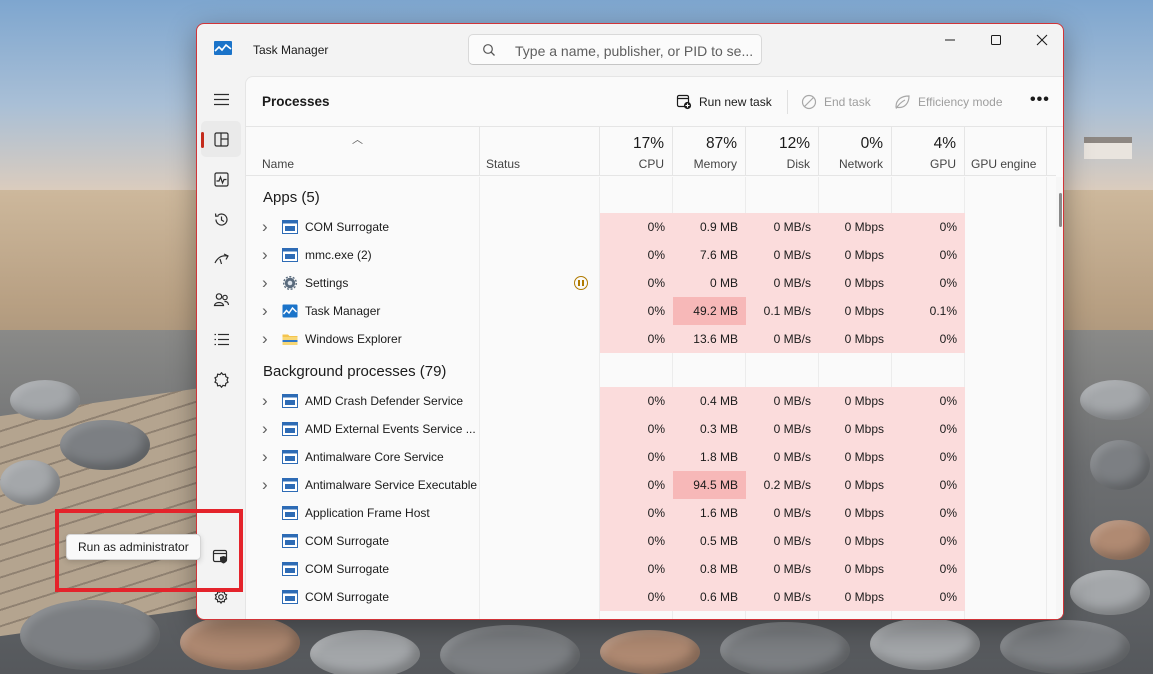 This screenshot has width=1153, height=674. Describe the element at coordinates (1006, 151) in the screenshot. I see `column-gpu-engine: GPU engine` at that location.